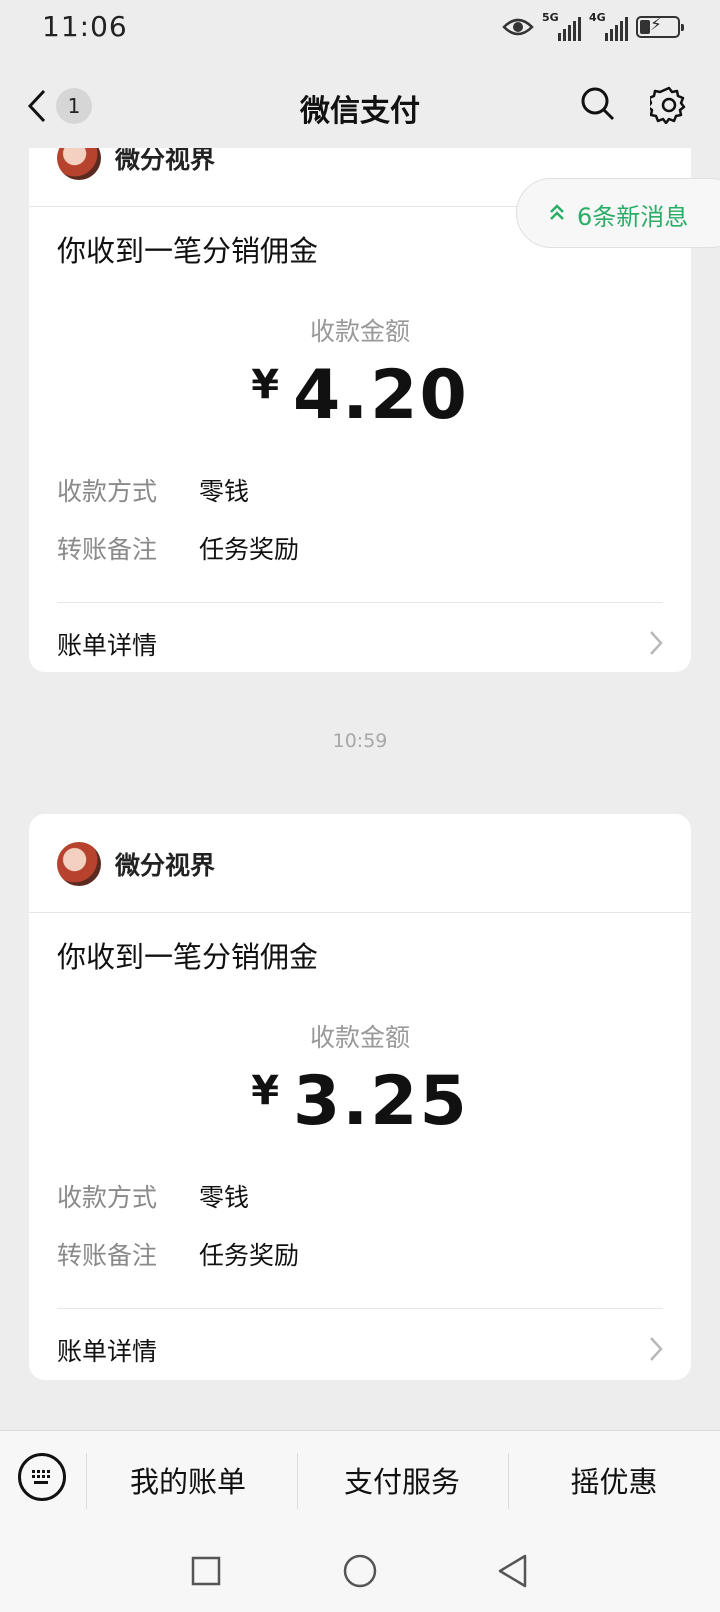  Describe the element at coordinates (557, 212) in the screenshot. I see `double-chevron-up-icon` at that location.